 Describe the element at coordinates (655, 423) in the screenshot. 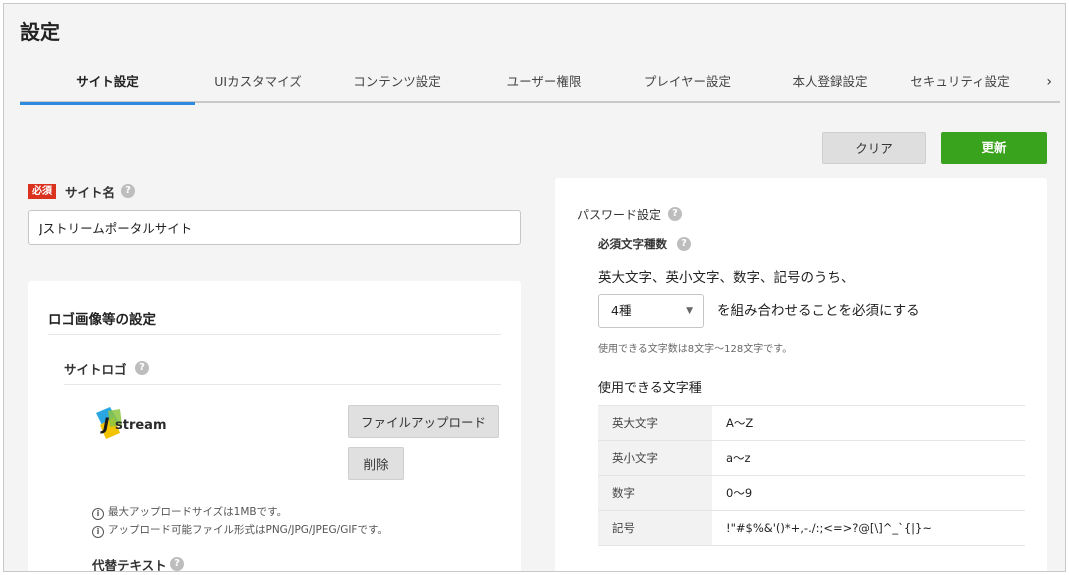

I see `kind-name: 英大文字` at that location.